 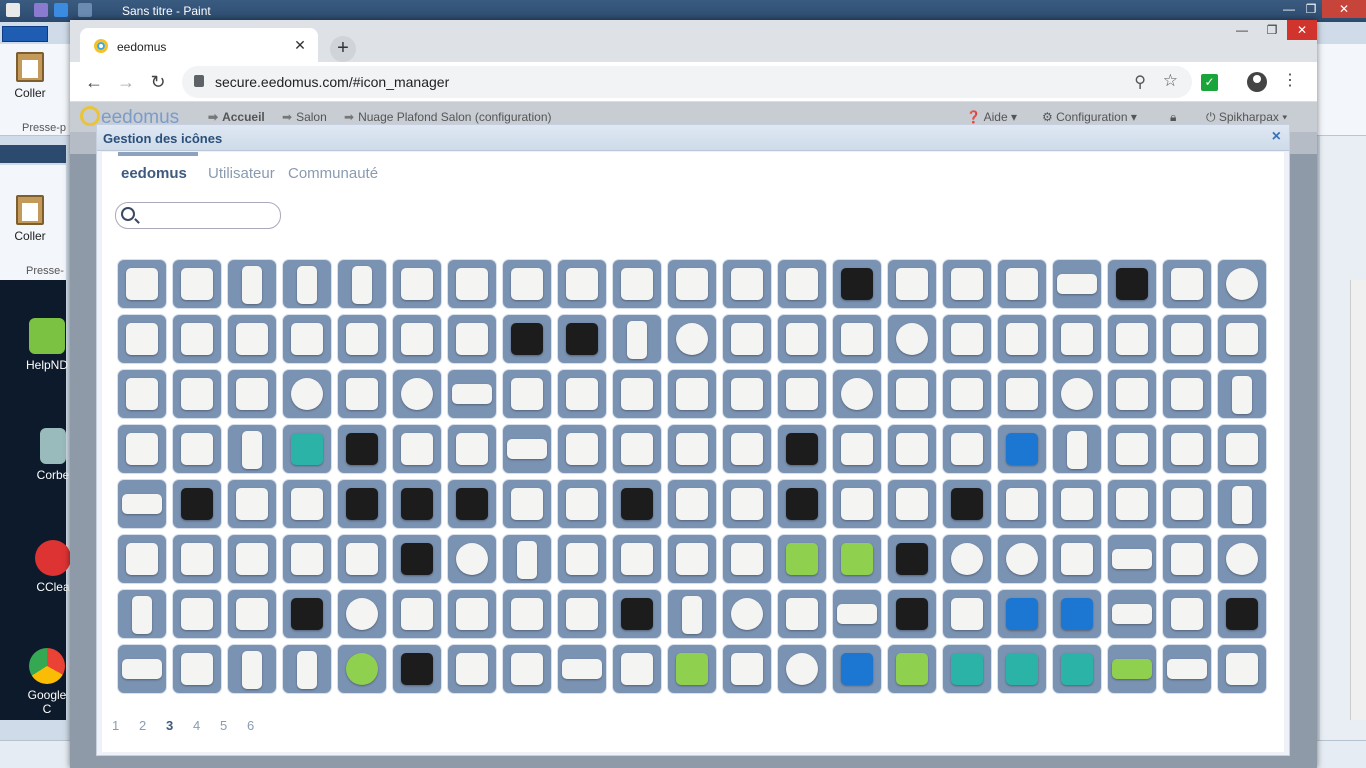 What do you see at coordinates (333, 173) in the screenshot?
I see `tab-communaute: Communauté` at bounding box center [333, 173].